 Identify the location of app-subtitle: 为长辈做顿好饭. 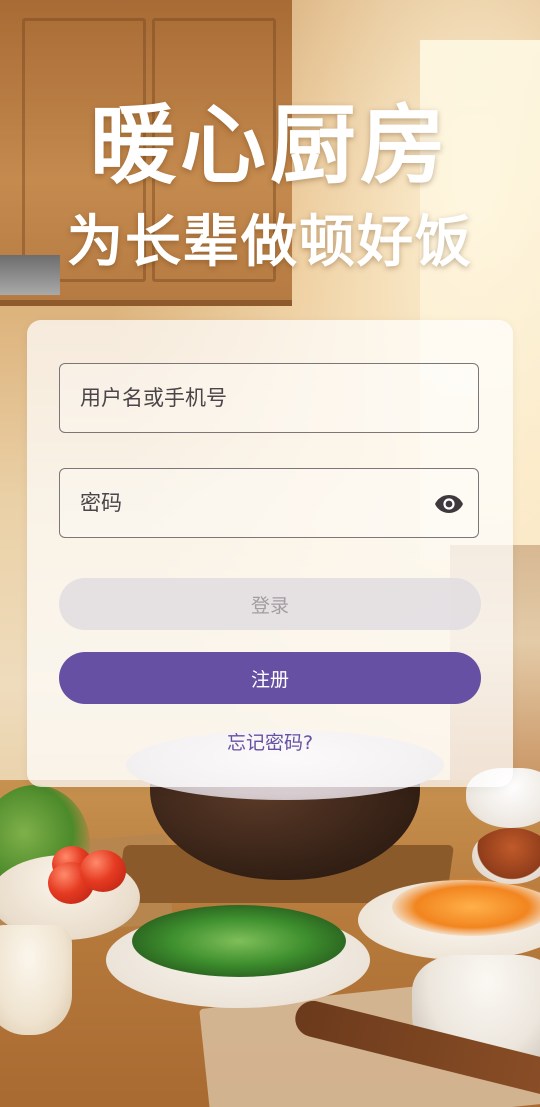
(270, 242).